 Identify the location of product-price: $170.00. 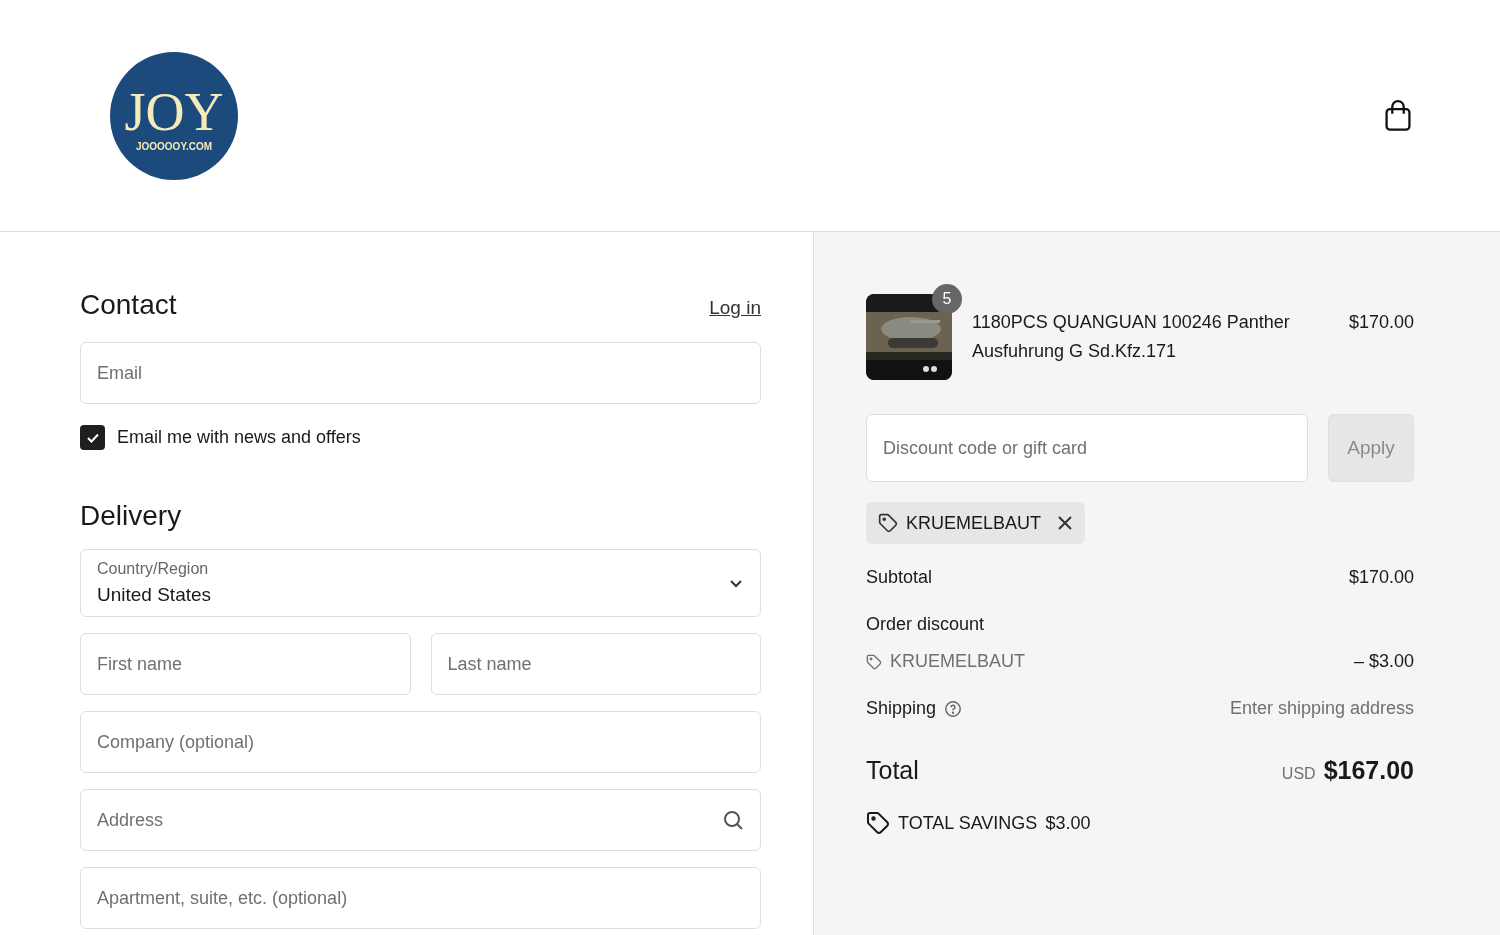
(1381, 322).